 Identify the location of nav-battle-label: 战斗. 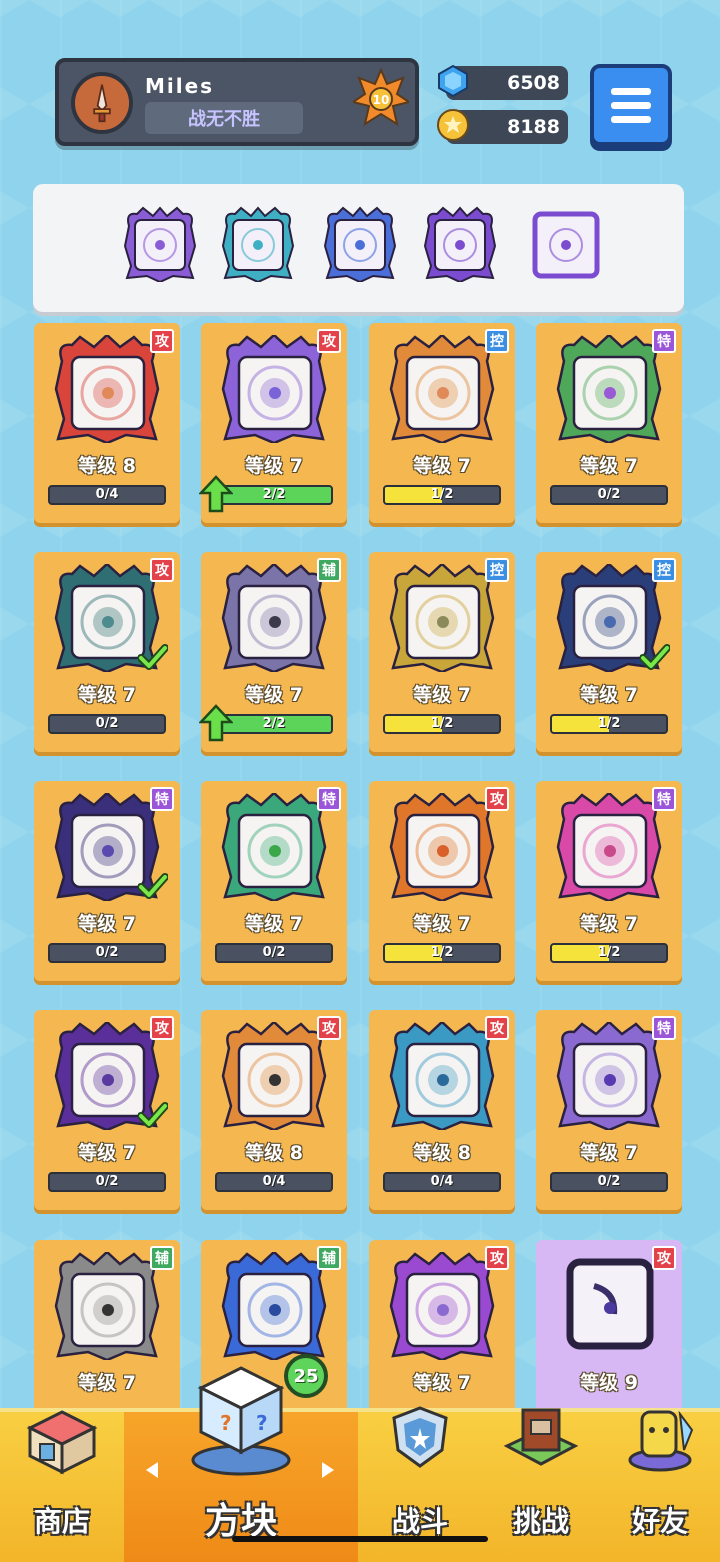
(419, 1521).